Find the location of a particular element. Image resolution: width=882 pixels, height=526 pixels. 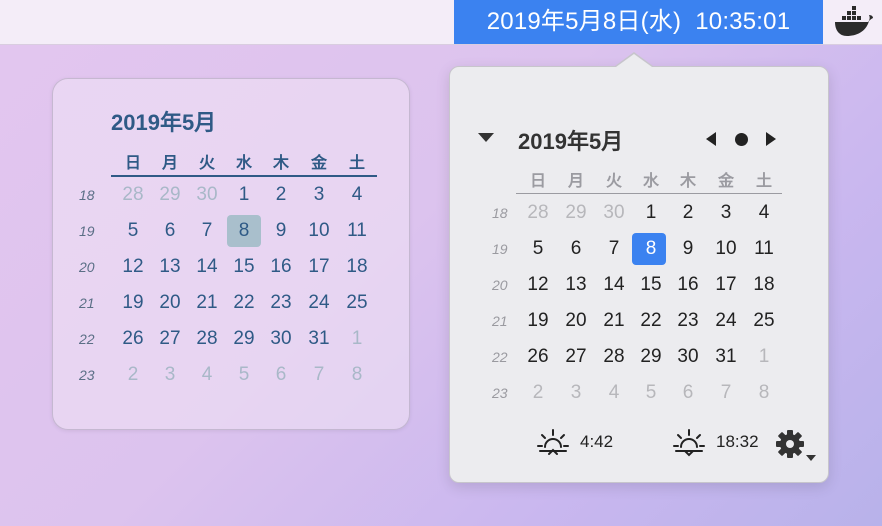

menubar-date: 2019年5月8日(水) is located at coordinates (584, 21).